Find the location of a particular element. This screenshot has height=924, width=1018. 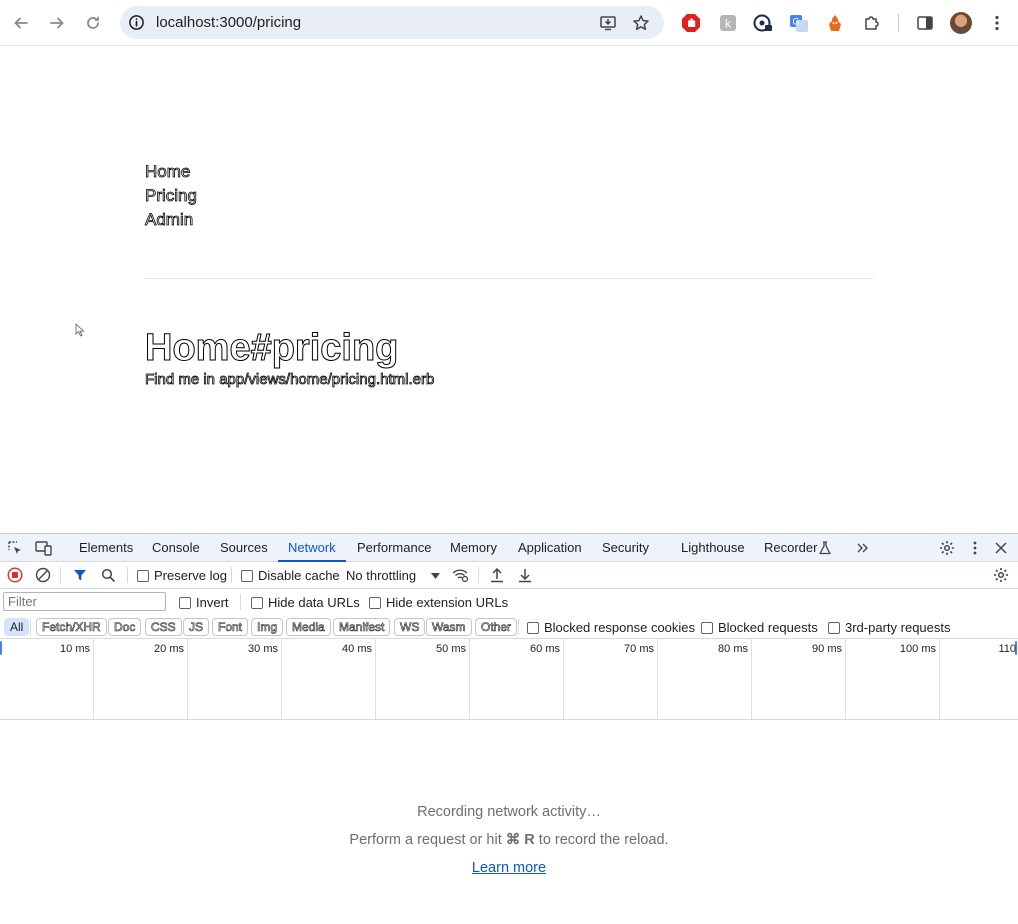

tab-performance: Performance is located at coordinates (394, 548).